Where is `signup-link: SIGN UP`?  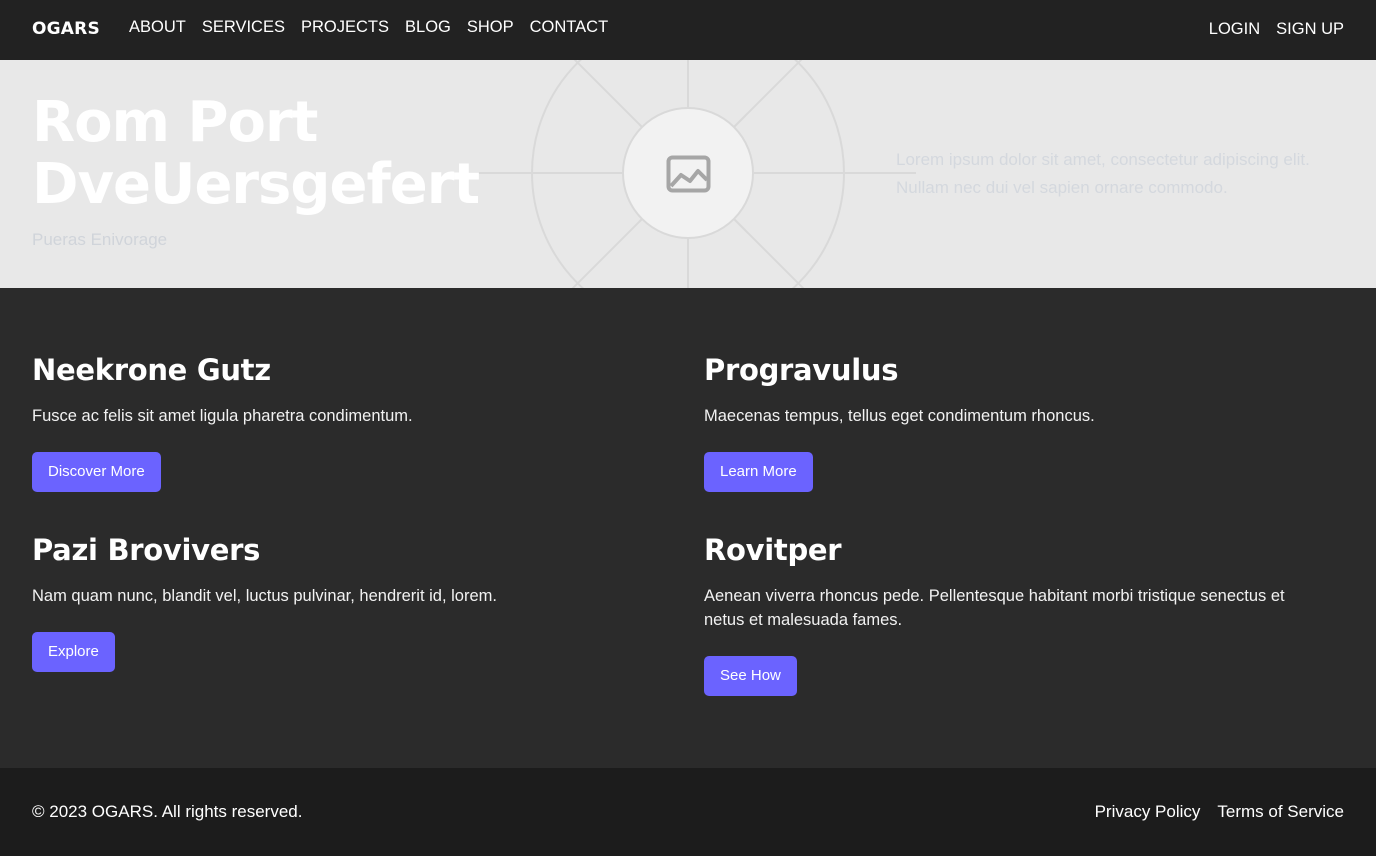
signup-link: SIGN UP is located at coordinates (1310, 29).